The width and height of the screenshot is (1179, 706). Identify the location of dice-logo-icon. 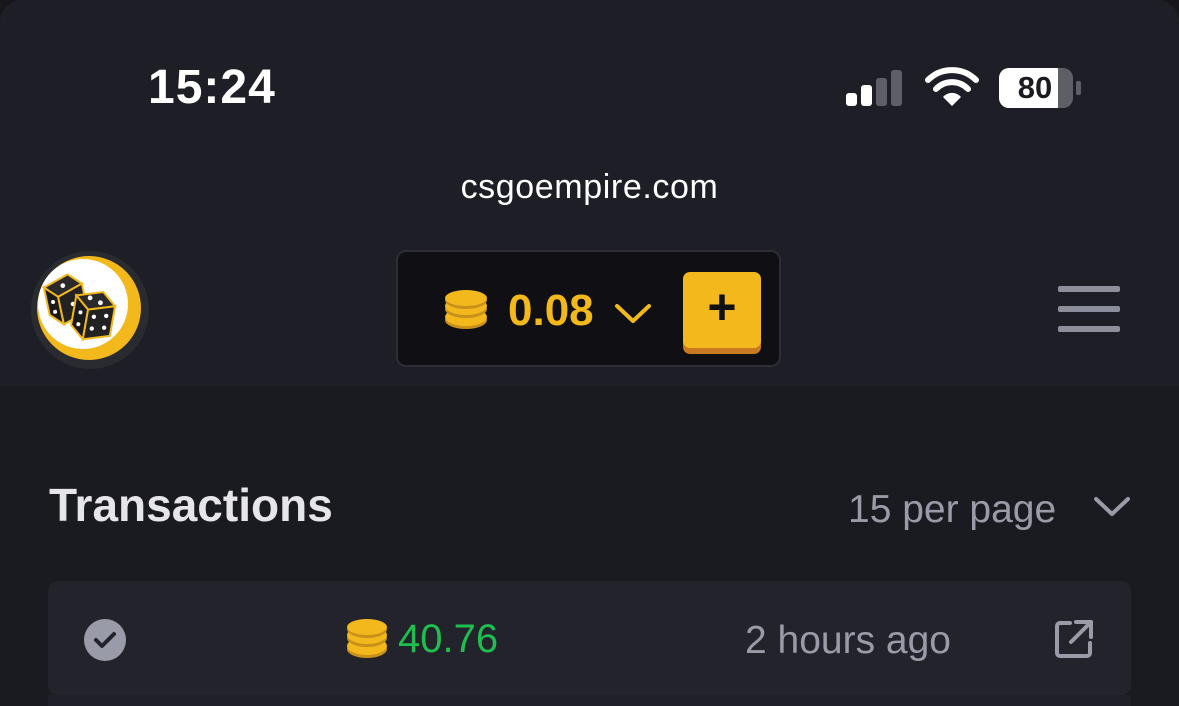
(90, 310).